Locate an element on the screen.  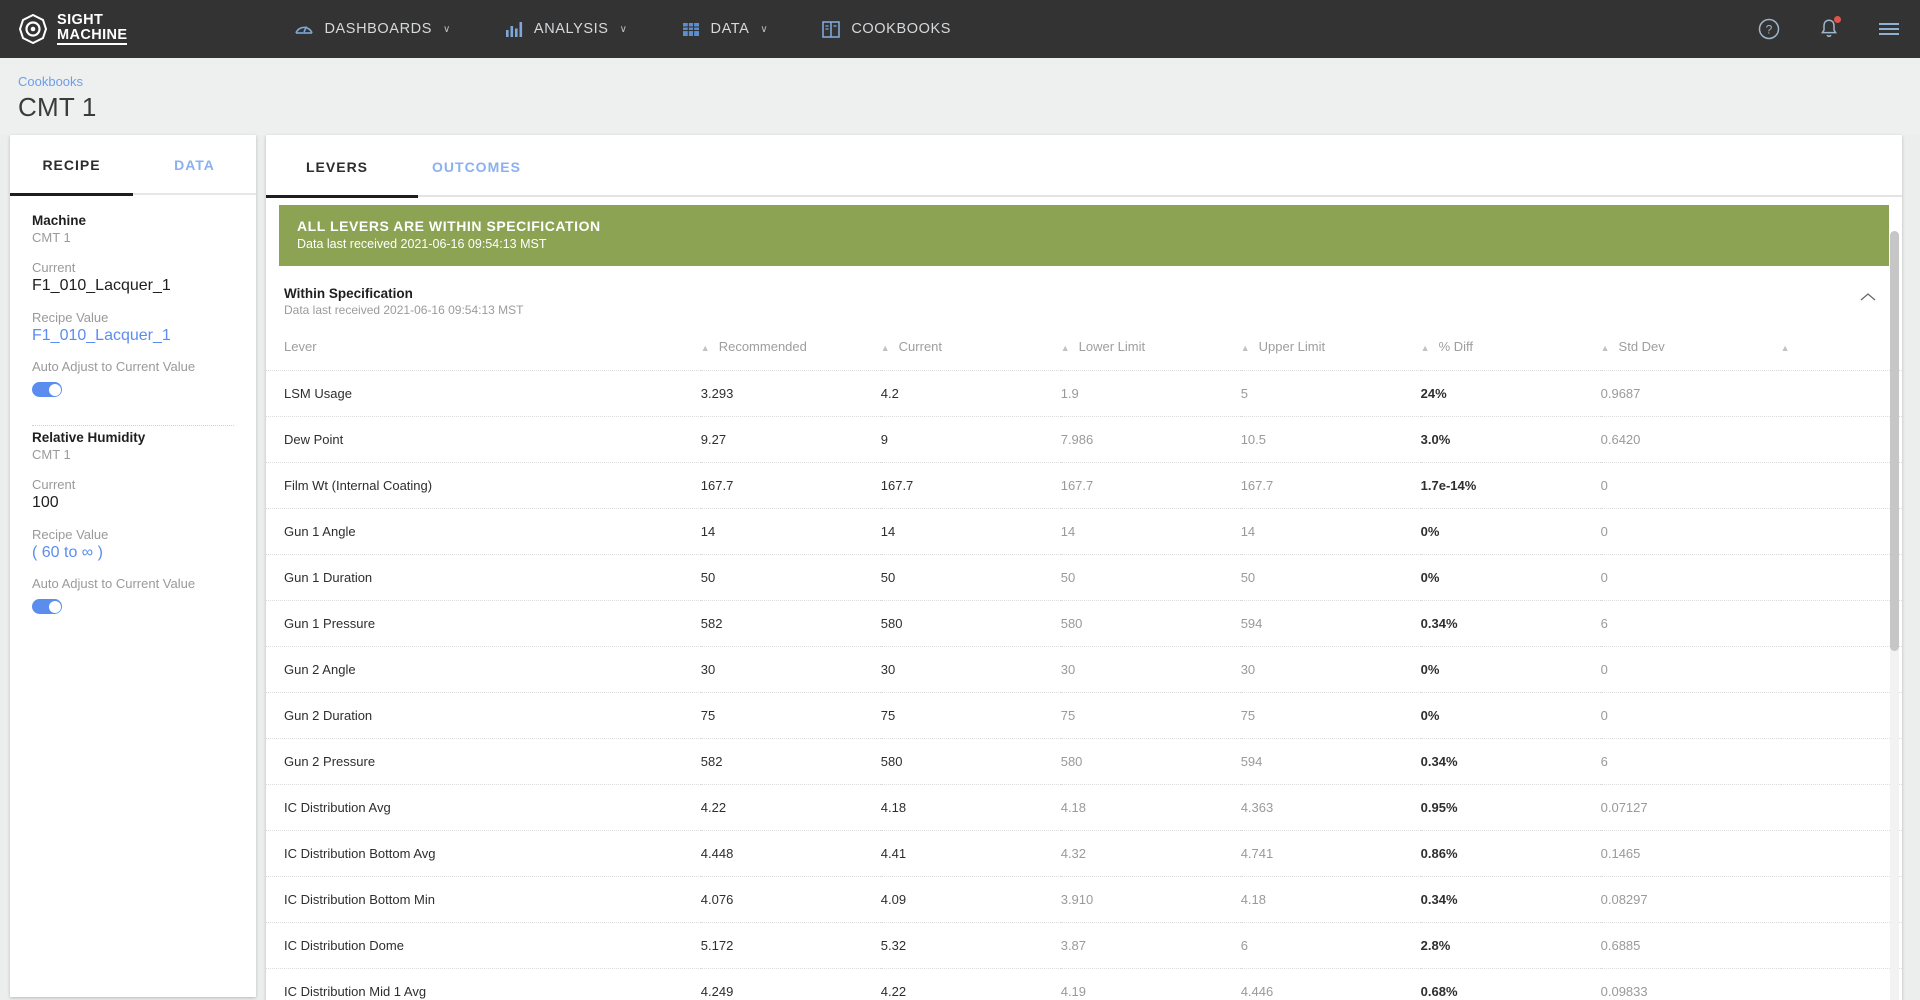
tab-data: DATA is located at coordinates (194, 164).